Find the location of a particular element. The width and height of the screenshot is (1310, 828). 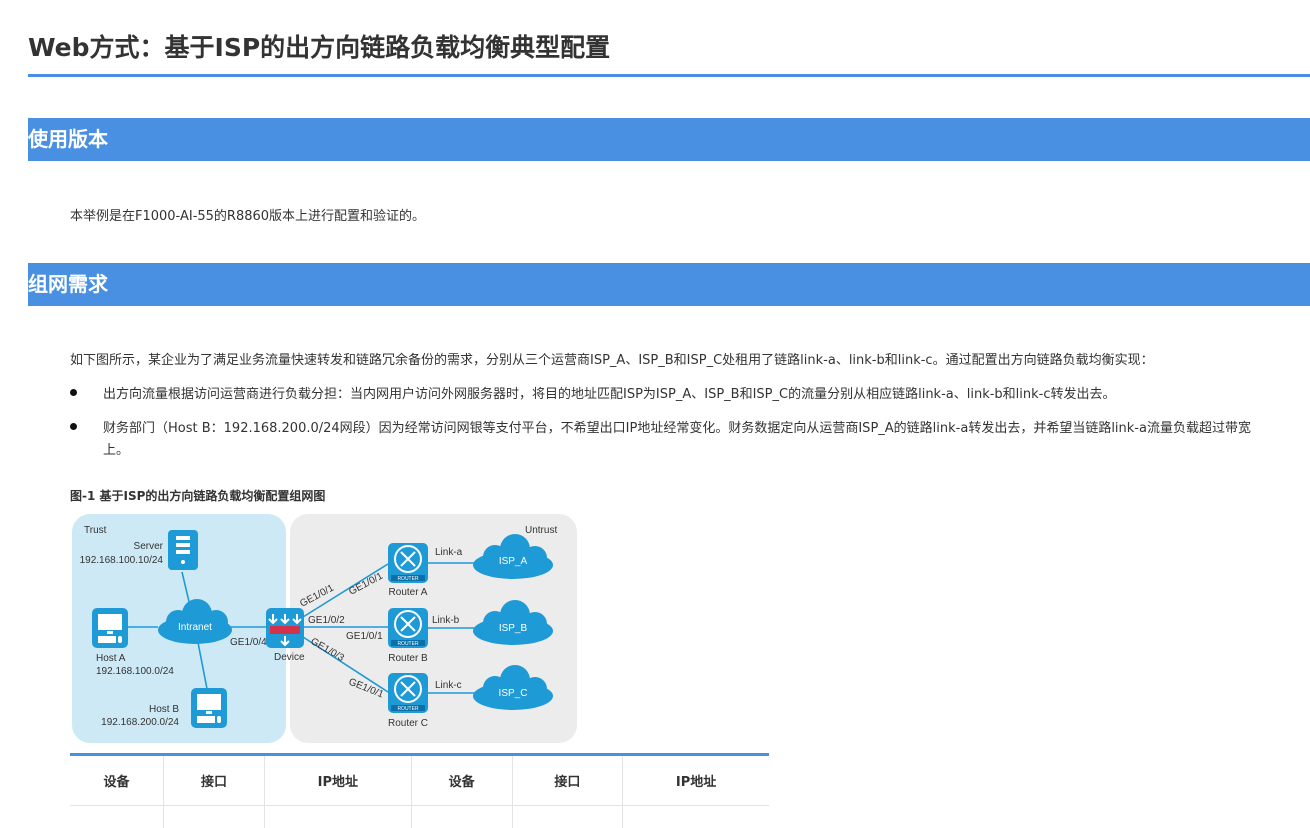

table-header-row: 设备 接口 IP地址 设备 接口 IP地址 is located at coordinates (419, 781).